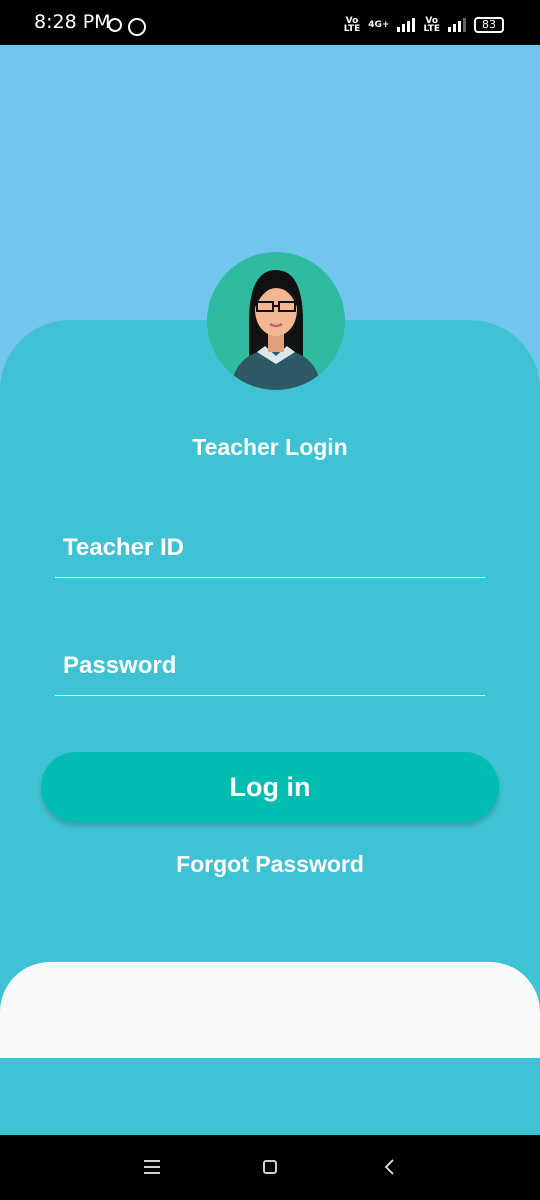  I want to click on bottom-sheet, so click(270, 1010).